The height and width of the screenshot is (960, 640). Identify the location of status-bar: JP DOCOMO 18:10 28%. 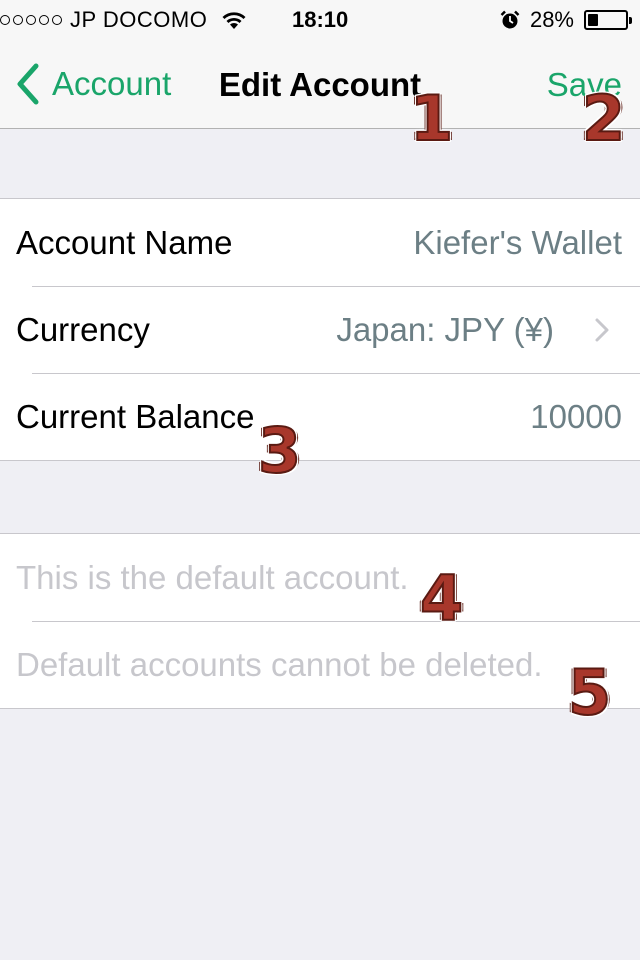
(320, 20).